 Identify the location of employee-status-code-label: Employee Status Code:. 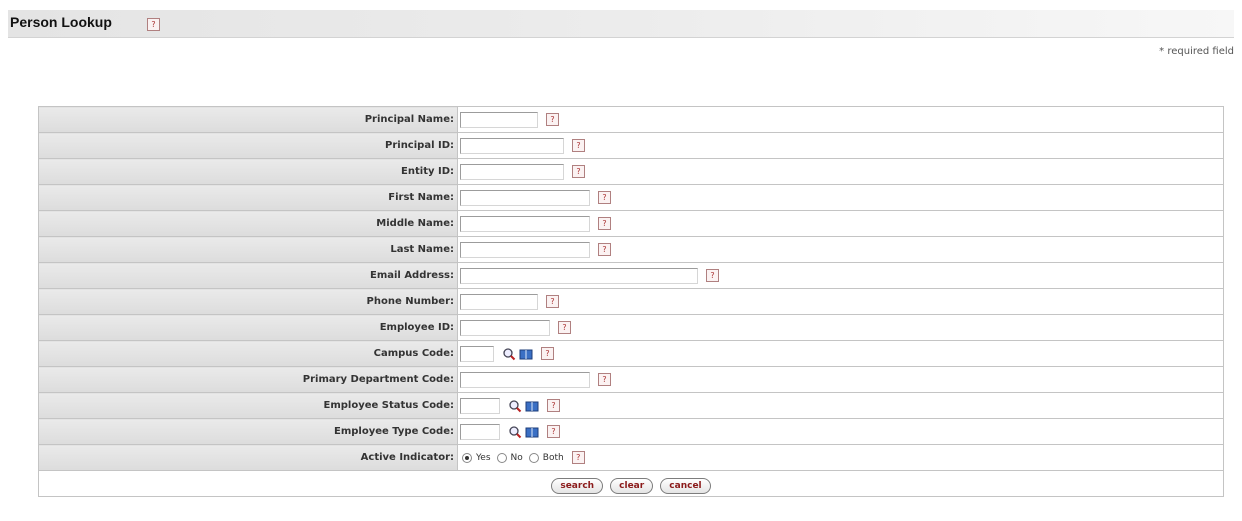
(248, 405).